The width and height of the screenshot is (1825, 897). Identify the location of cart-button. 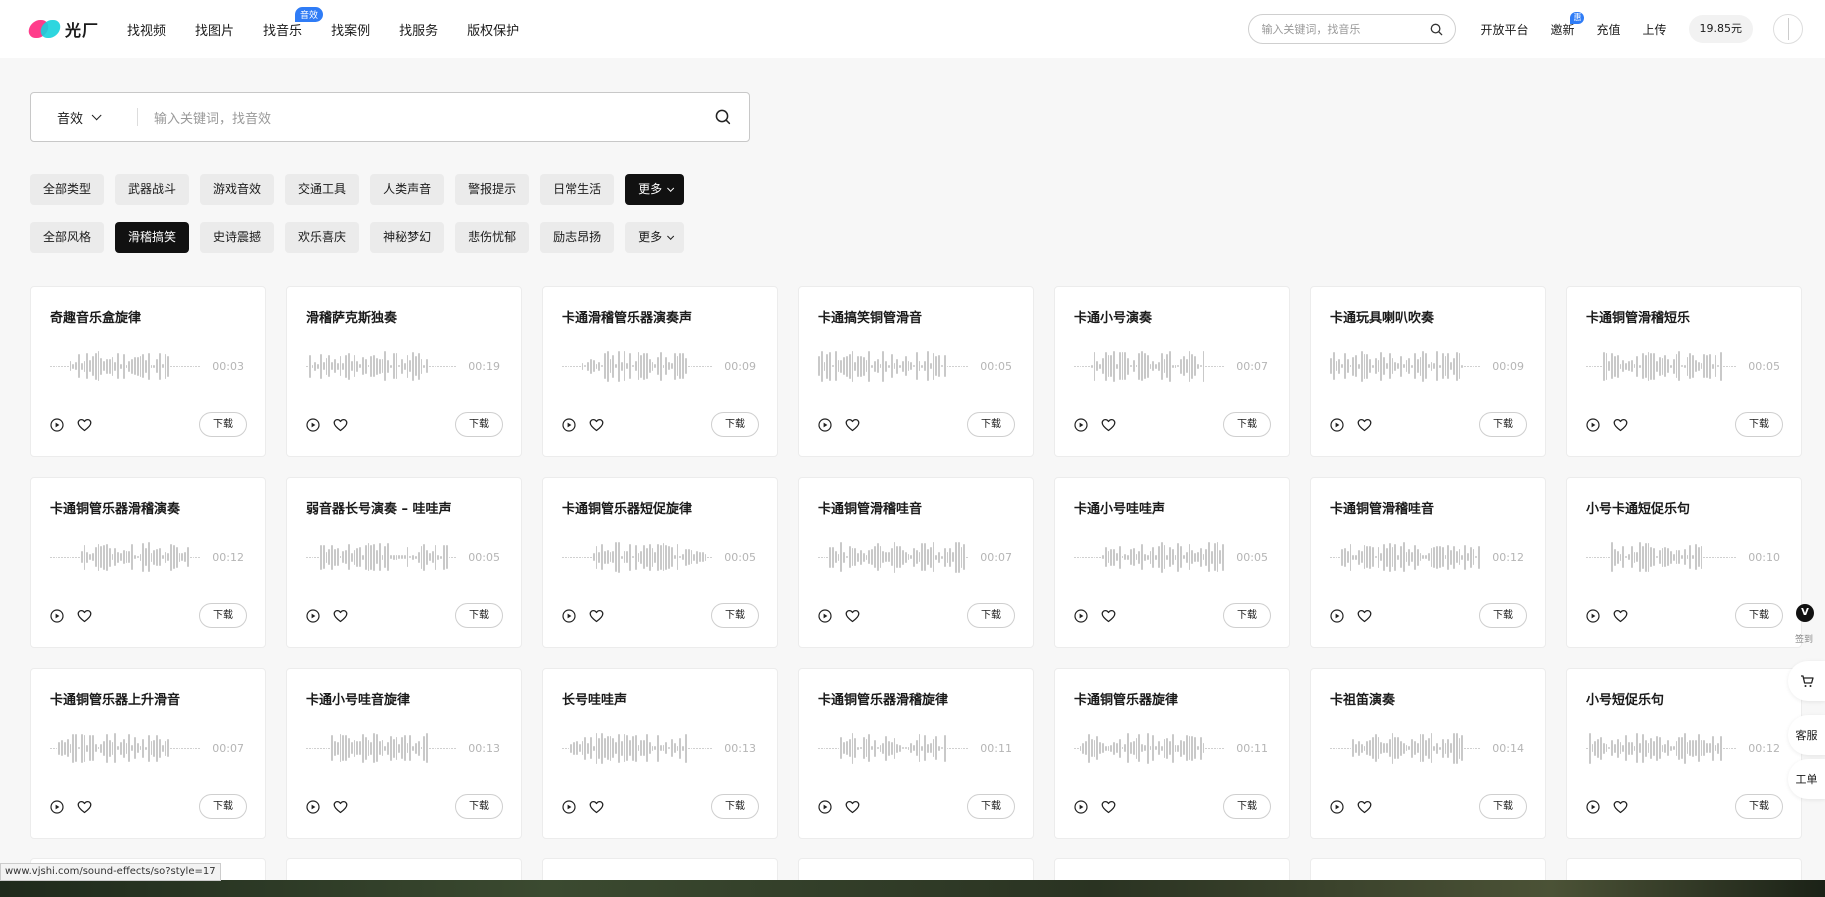
(1806, 681).